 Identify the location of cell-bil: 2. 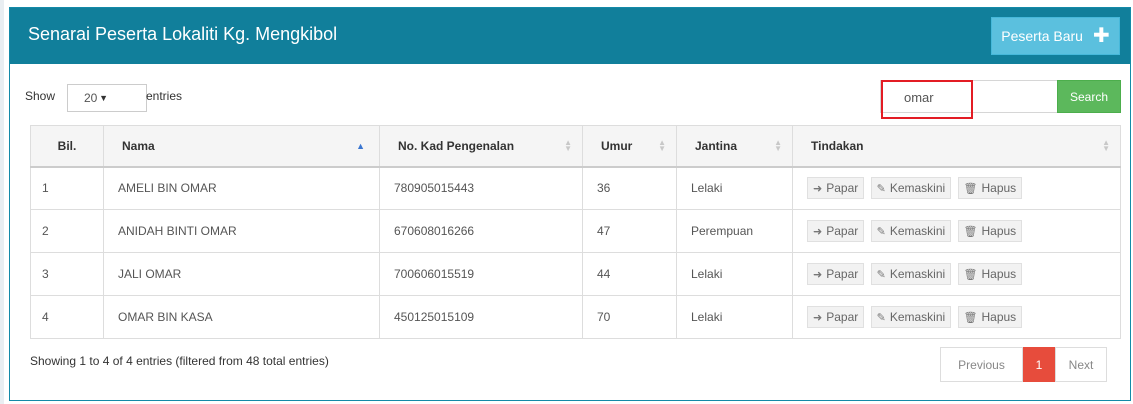
(67, 231).